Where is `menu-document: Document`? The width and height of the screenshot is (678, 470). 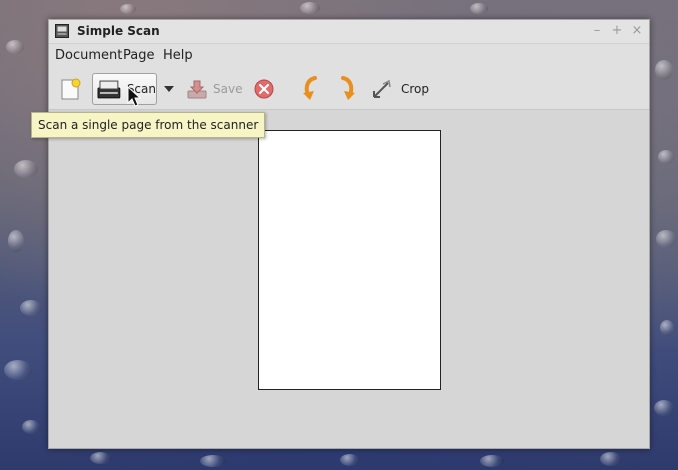 menu-document: Document is located at coordinates (88, 55).